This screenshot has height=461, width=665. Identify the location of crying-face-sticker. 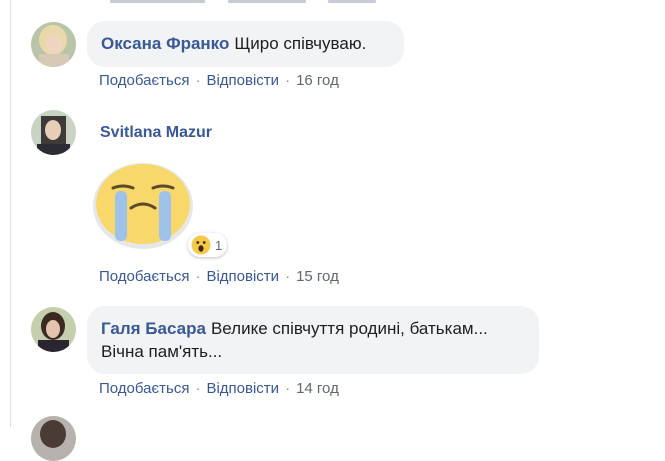
(143, 206).